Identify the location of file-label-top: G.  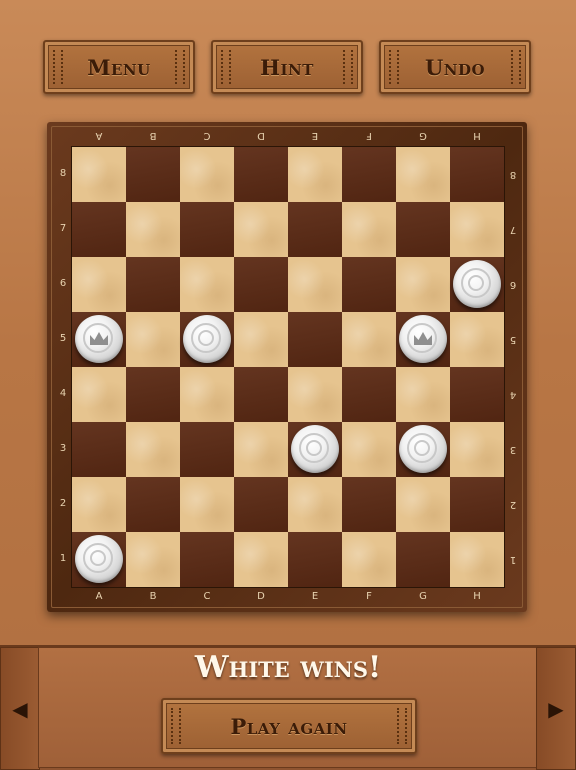
(423, 135).